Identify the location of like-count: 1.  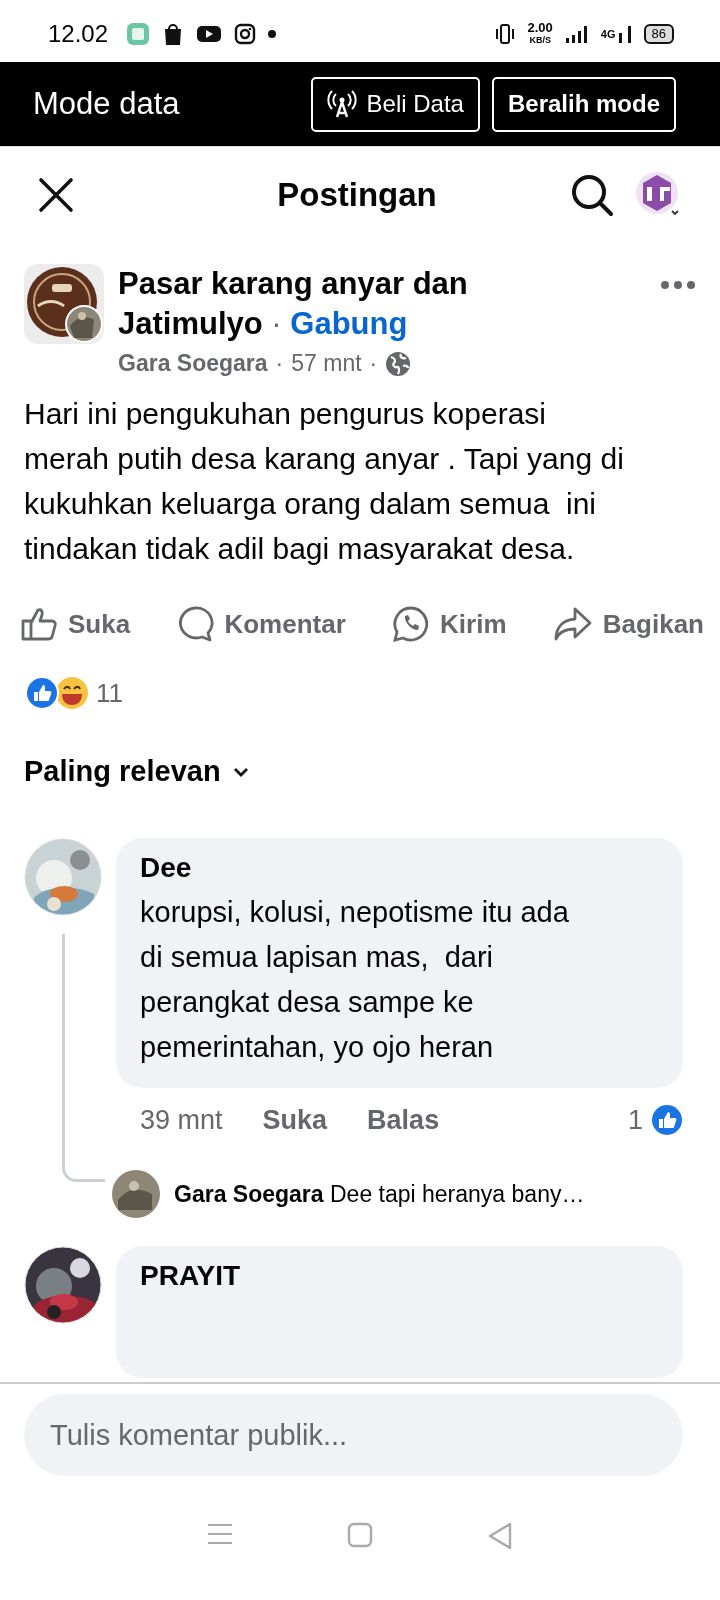
(635, 1120).